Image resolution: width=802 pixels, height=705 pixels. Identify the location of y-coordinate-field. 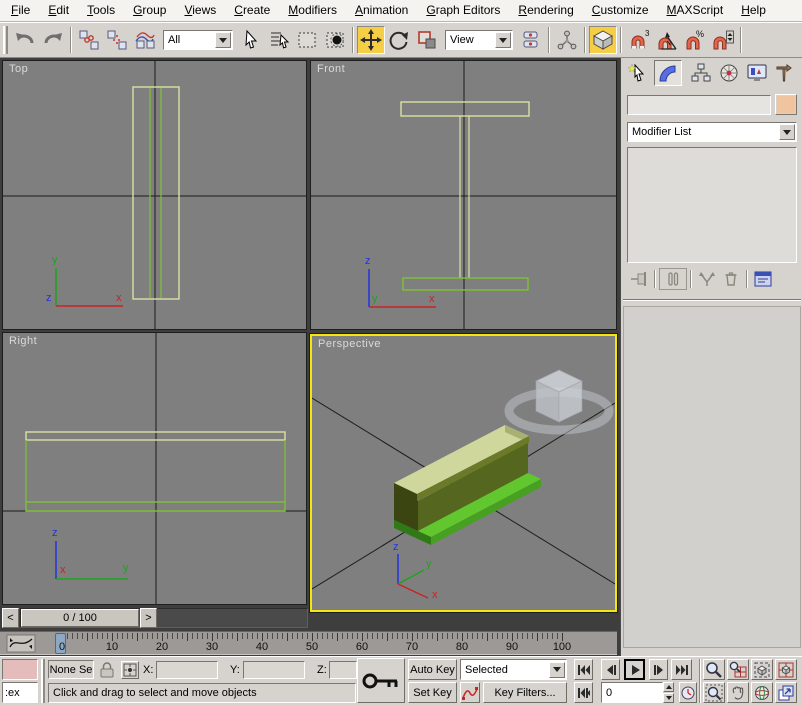
(274, 670).